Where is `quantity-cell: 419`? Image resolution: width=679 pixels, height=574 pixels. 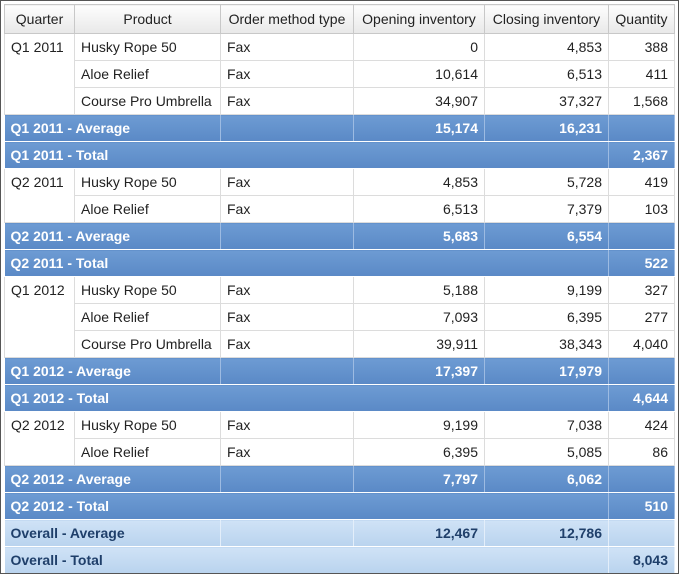
quantity-cell: 419 is located at coordinates (641, 182).